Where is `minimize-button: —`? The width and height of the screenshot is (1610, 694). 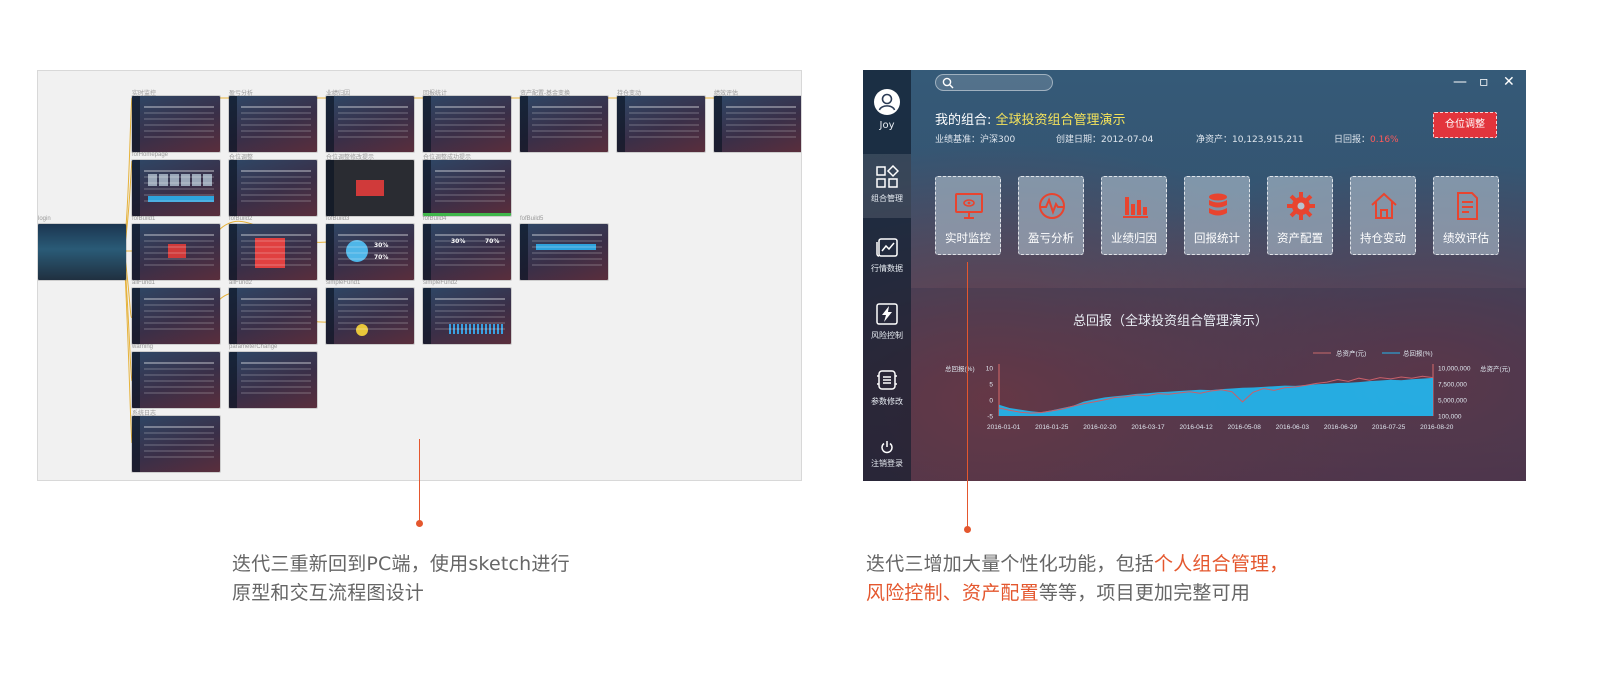
minimize-button: — is located at coordinates (1460, 82).